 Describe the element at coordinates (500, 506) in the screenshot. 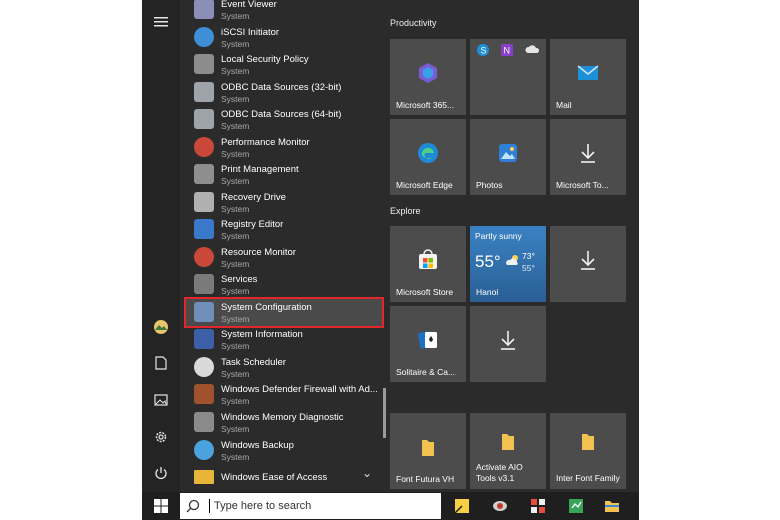

I see `media-app-icon` at that location.